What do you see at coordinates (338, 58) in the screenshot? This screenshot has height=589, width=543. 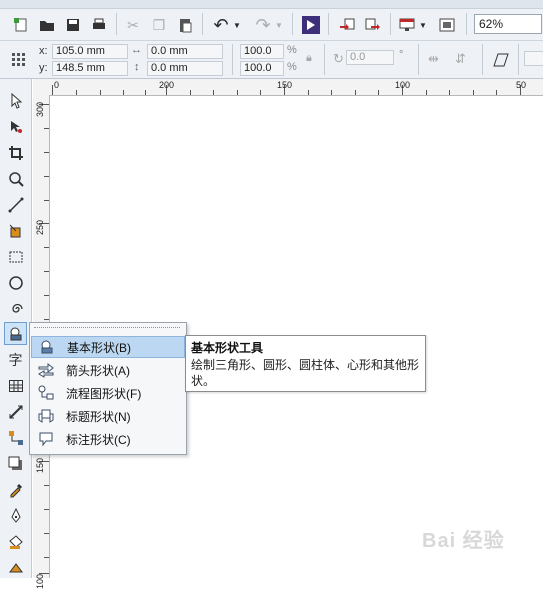 I see `rotate-icon: ↻` at bounding box center [338, 58].